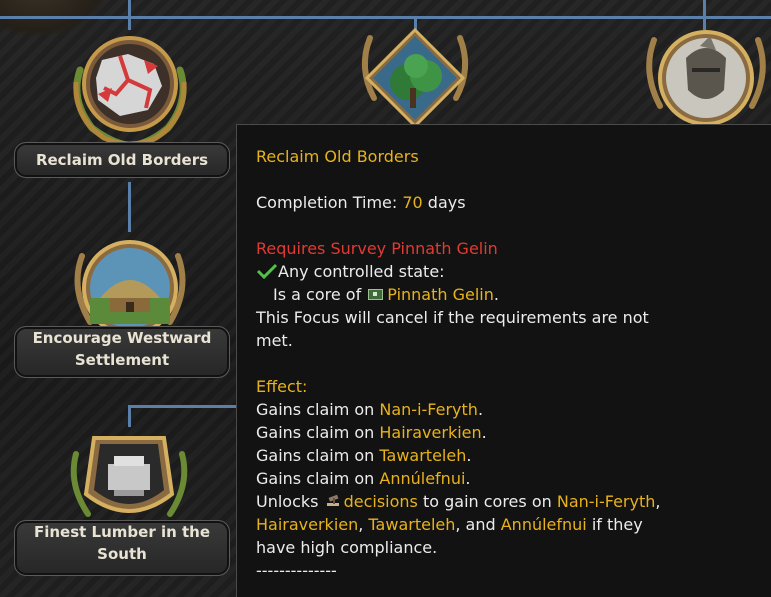 Image resolution: width=771 pixels, height=597 pixels. What do you see at coordinates (371, 432) in the screenshot?
I see `claim-line: Gains claim on Hairaverkien.` at bounding box center [371, 432].